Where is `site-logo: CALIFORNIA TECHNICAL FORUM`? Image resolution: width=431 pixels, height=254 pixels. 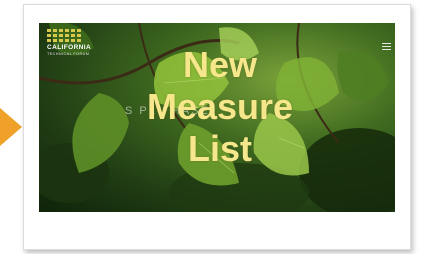
site-logo: CALIFORNIA TECHNICAL FORUM is located at coordinates (77, 46).